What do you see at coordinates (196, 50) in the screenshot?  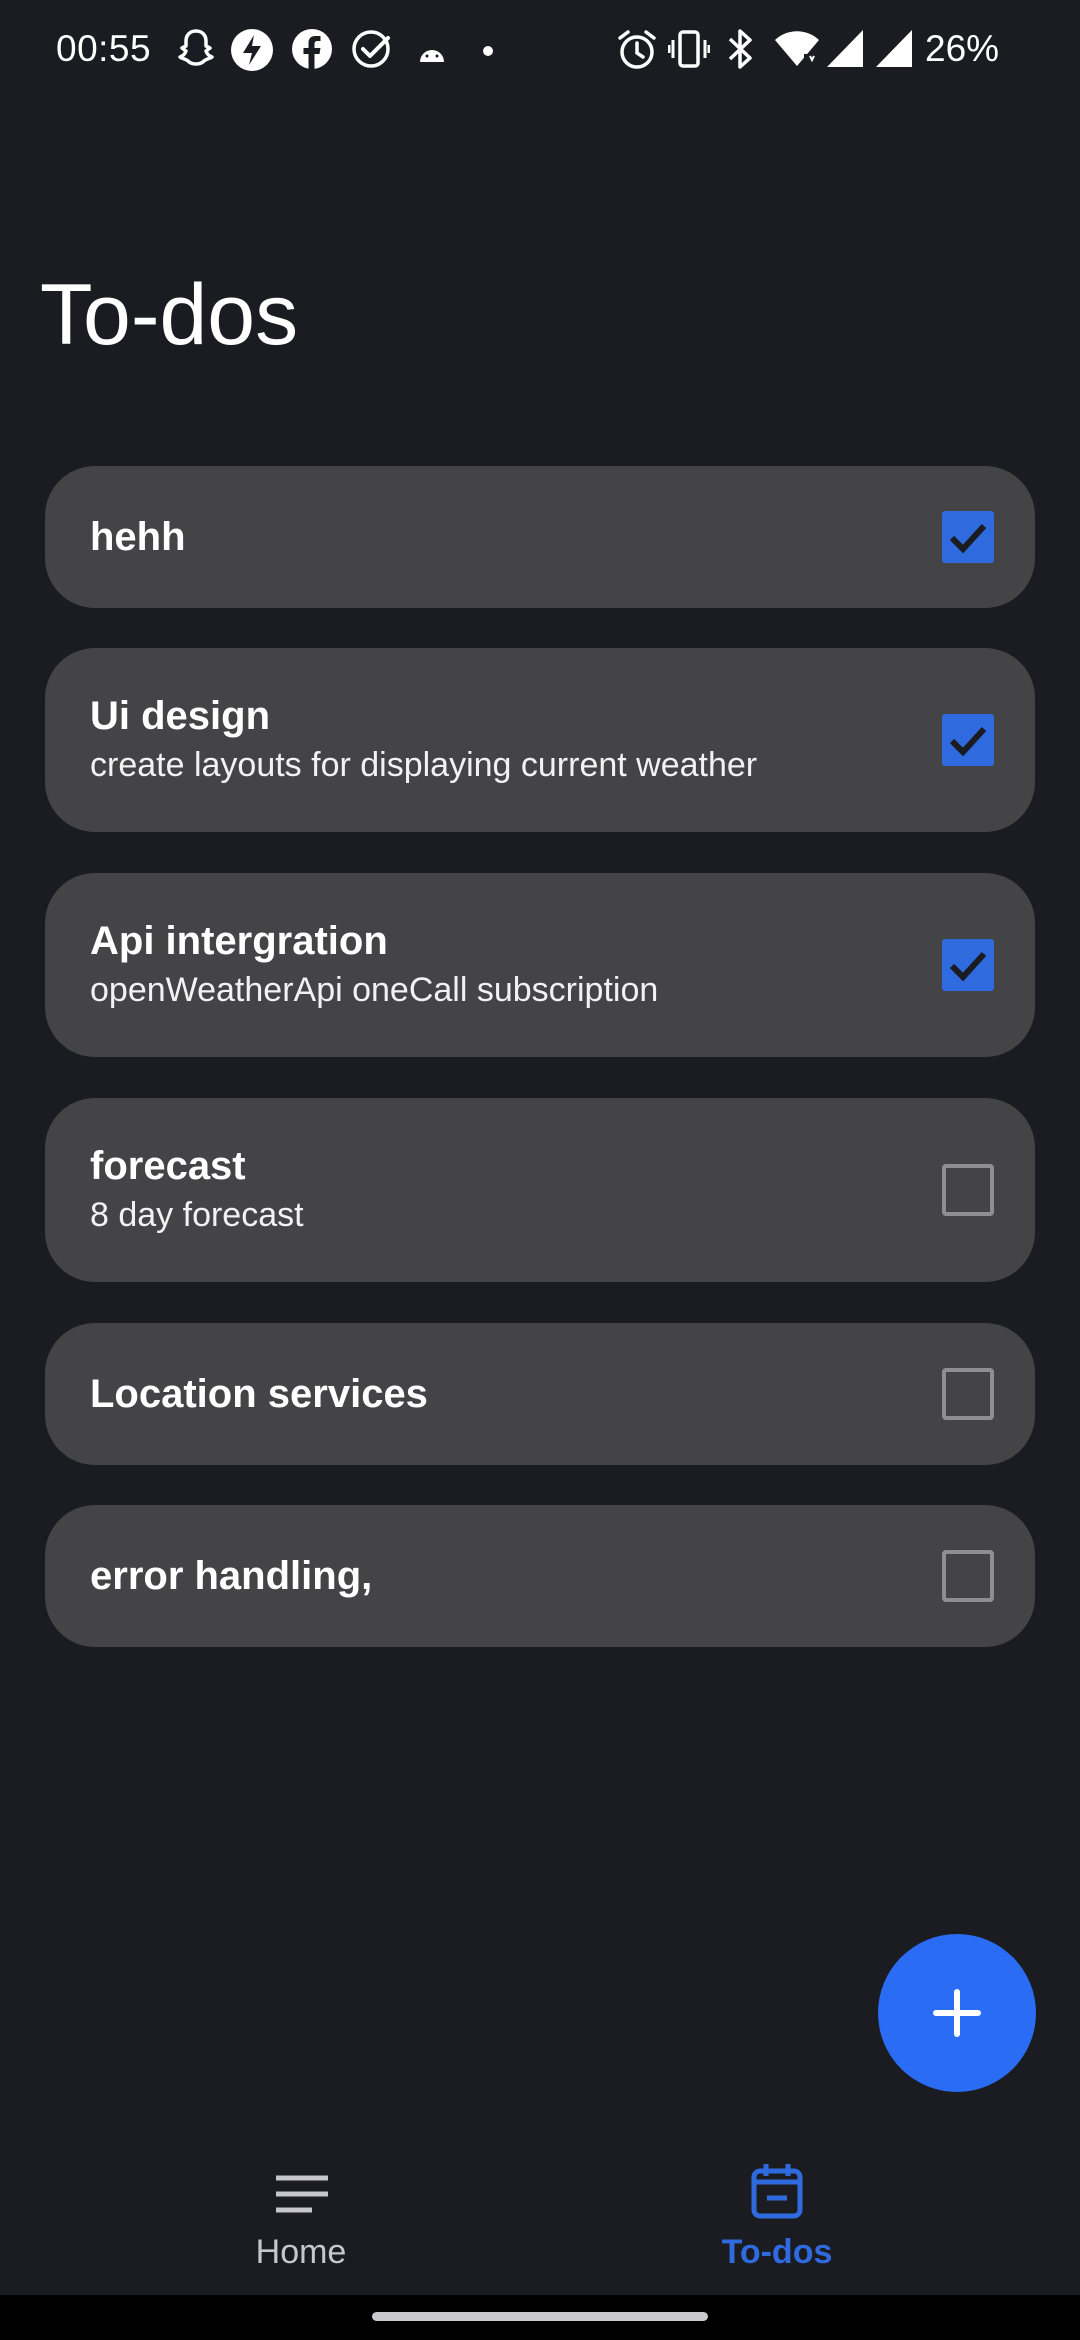 I see `snapchat-icon` at bounding box center [196, 50].